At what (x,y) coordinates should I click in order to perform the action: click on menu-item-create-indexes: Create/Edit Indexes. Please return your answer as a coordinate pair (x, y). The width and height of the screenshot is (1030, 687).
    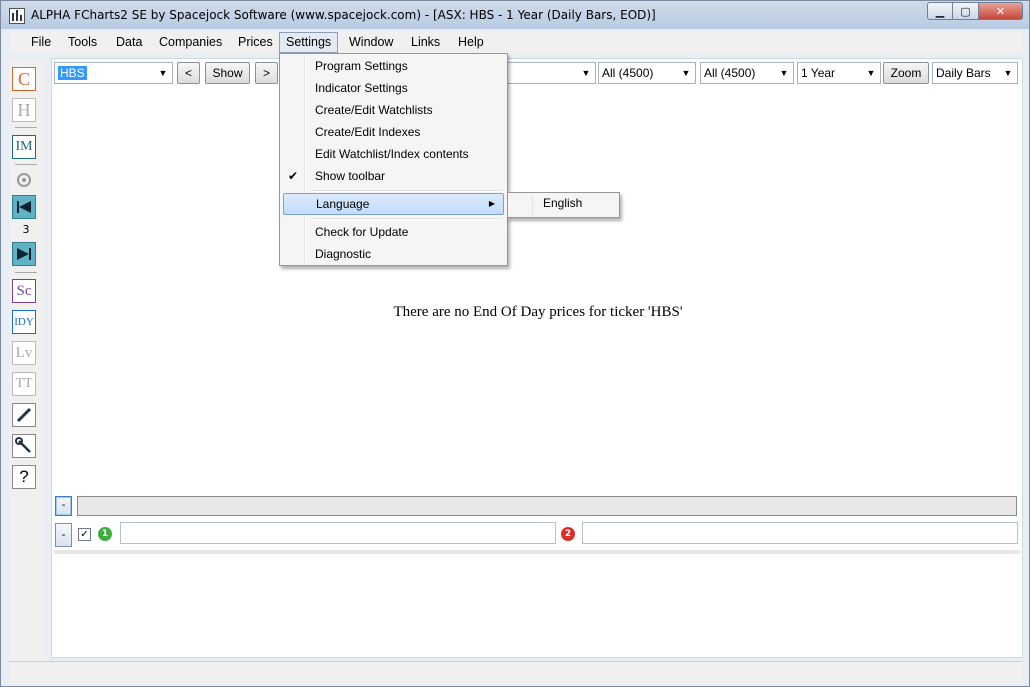
    Looking at the image, I should click on (393, 132).